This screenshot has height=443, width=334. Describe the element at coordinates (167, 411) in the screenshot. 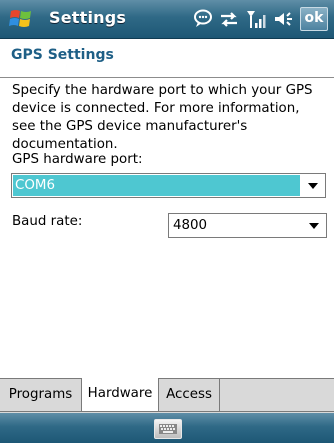

I see `tab-strip-border` at that location.